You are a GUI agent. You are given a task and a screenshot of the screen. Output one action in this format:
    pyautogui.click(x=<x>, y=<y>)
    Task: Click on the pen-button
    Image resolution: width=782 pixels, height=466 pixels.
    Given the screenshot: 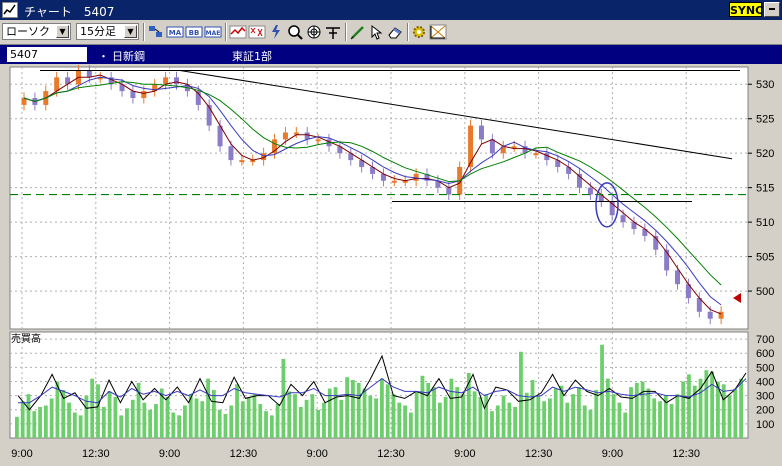 What is the action you would take?
    pyautogui.click(x=358, y=32)
    